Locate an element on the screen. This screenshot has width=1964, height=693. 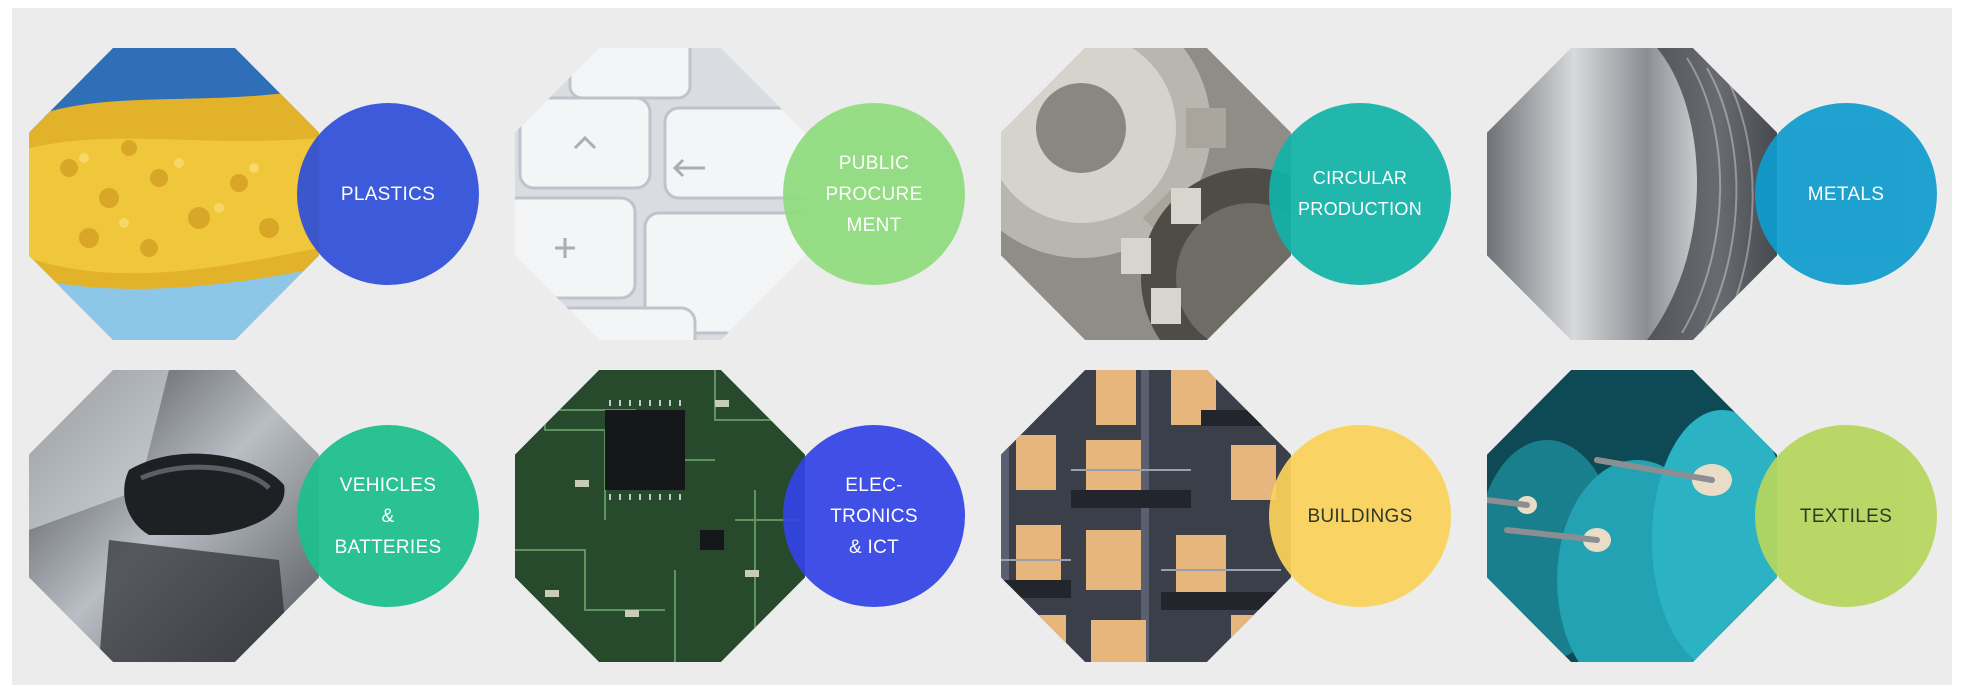
buildings-badge: BUILDINGS is located at coordinates (1360, 516).